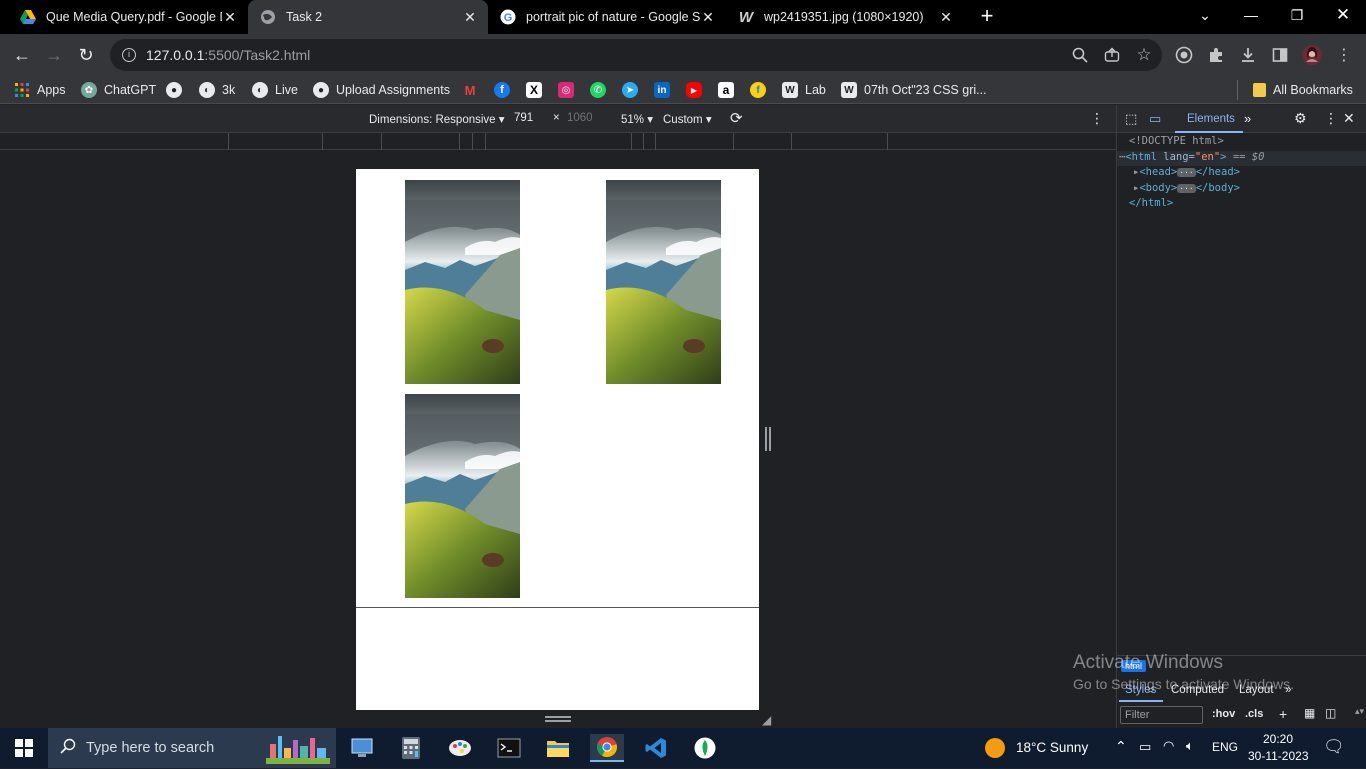  Describe the element at coordinates (1134, 666) in the screenshot. I see `breadcrumb-html: html` at that location.